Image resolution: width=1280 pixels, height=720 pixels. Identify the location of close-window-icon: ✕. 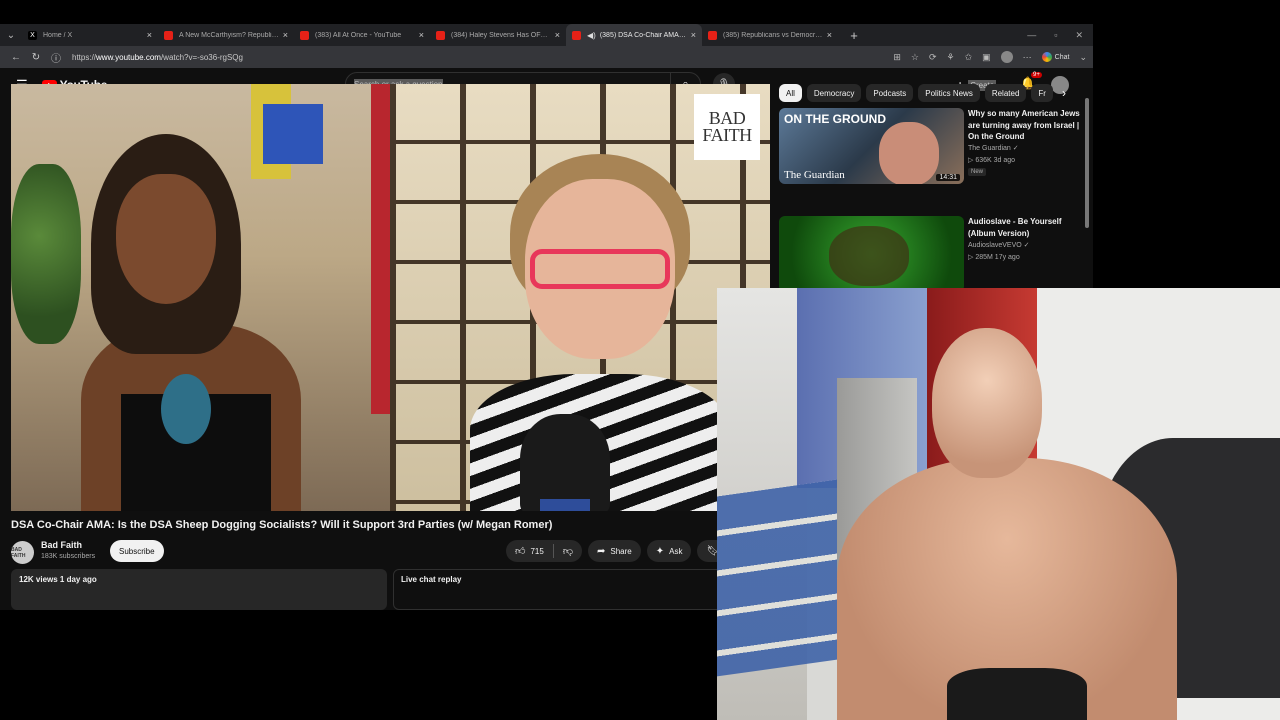
(1079, 35).